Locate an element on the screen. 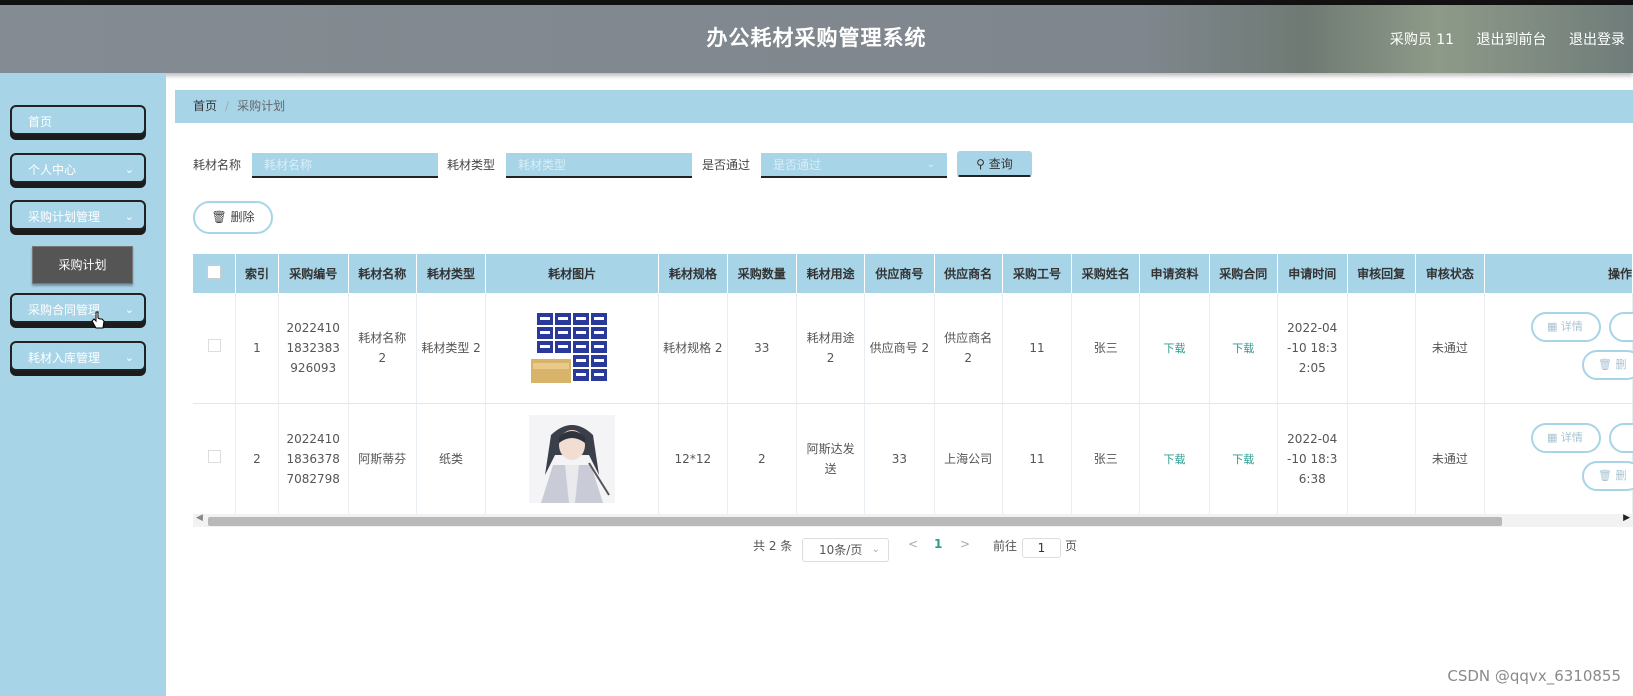 The width and height of the screenshot is (1633, 696). scroll-right-icon: ▶ is located at coordinates (1626, 518).